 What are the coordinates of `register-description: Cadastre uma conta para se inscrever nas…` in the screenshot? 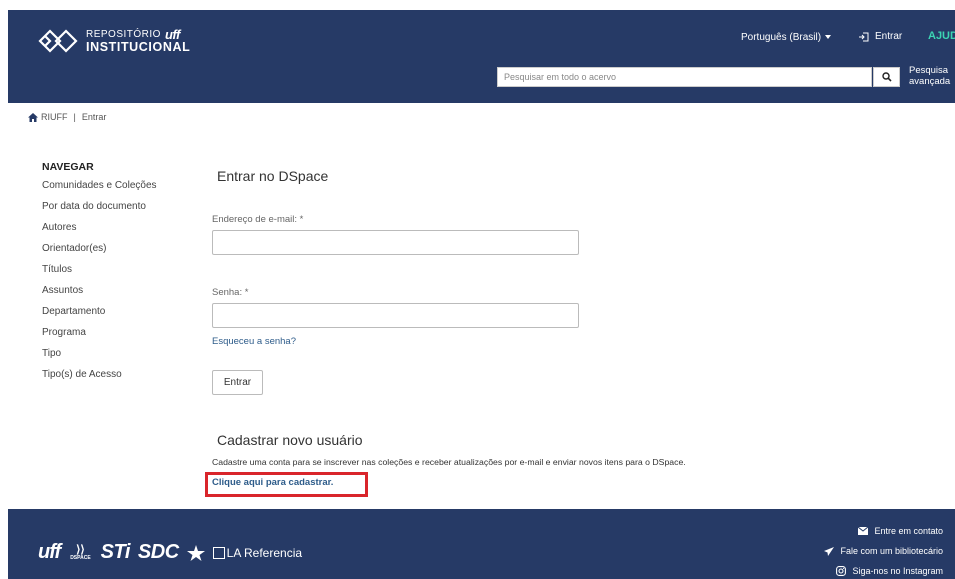 It's located at (449, 462).